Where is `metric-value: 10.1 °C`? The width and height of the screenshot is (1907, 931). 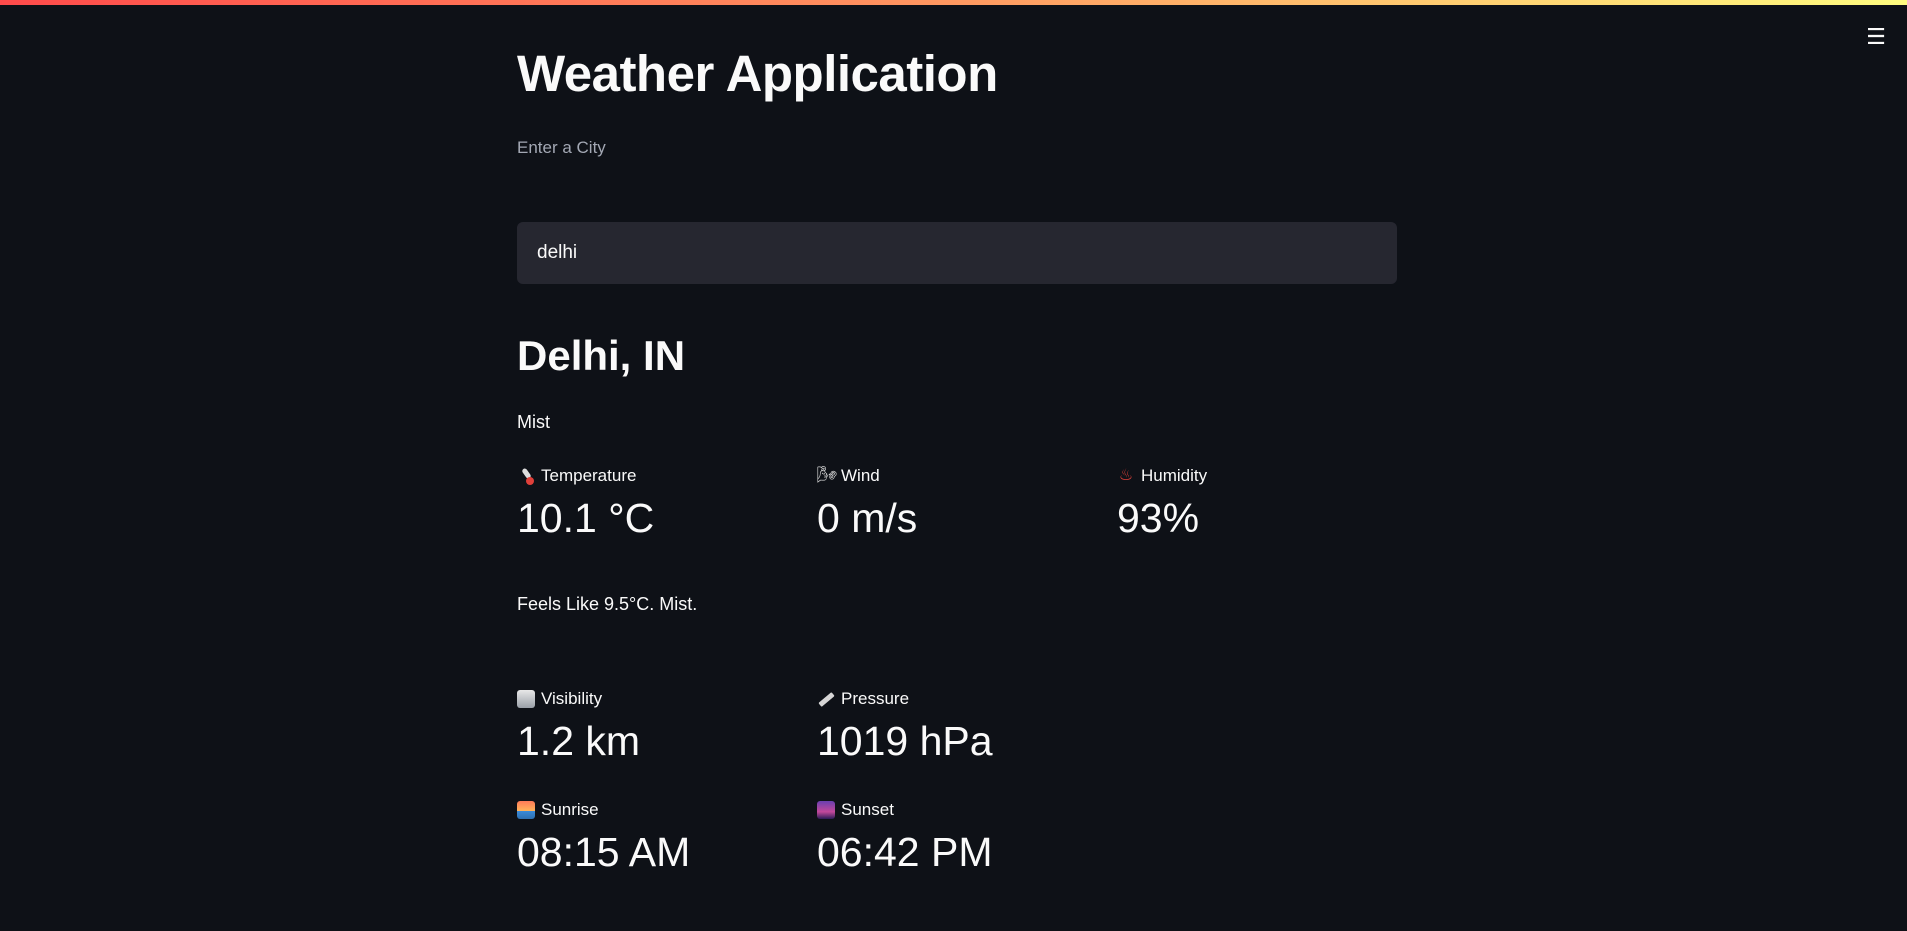
metric-value: 10.1 °C is located at coordinates (586, 518).